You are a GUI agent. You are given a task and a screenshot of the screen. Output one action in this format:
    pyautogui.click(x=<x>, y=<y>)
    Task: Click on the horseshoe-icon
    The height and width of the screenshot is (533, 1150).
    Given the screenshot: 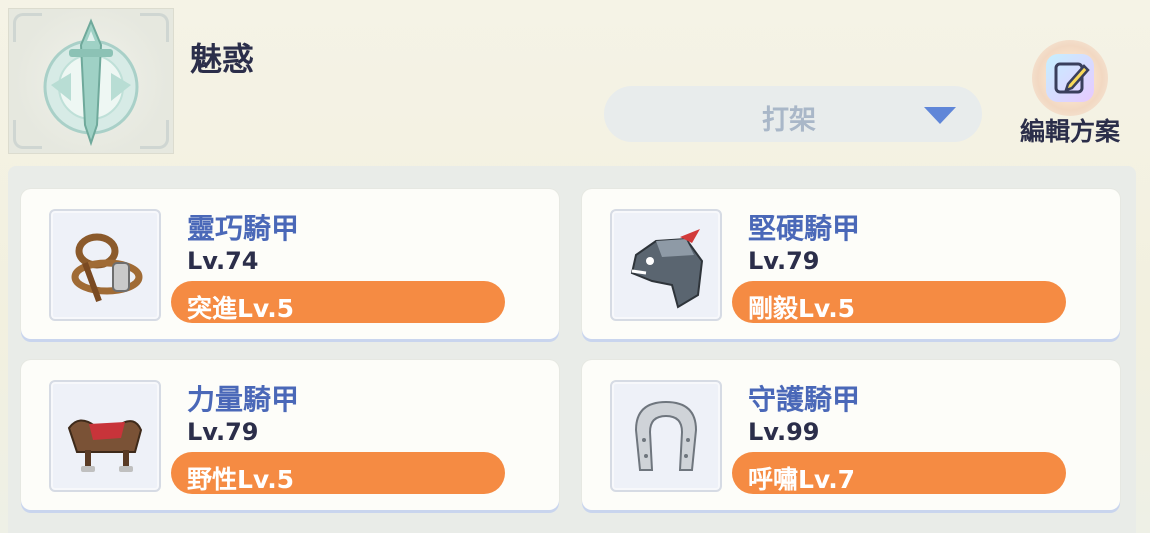 What is the action you would take?
    pyautogui.click(x=666, y=435)
    